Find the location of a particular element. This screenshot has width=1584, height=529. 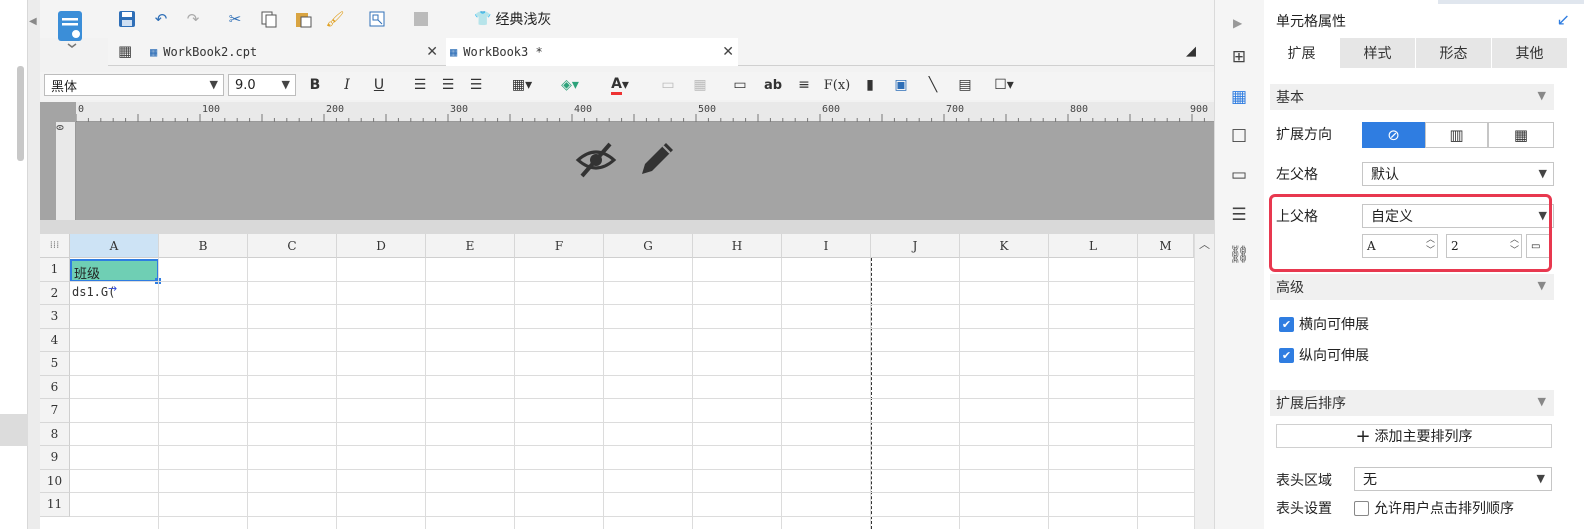

select-all-corner: ⁞⁞⁞ is located at coordinates (55, 246).